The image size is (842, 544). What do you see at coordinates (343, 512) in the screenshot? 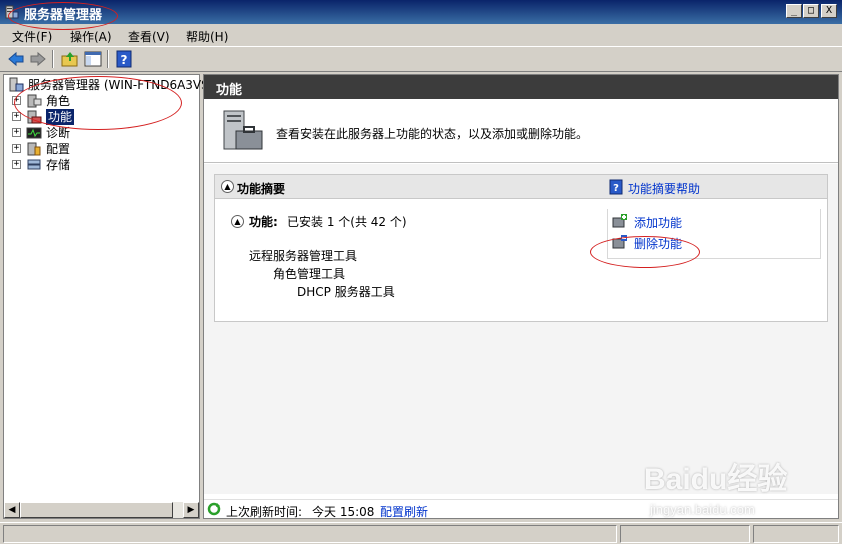
I see `last-refresh-value: 今天 15:08` at bounding box center [343, 512].